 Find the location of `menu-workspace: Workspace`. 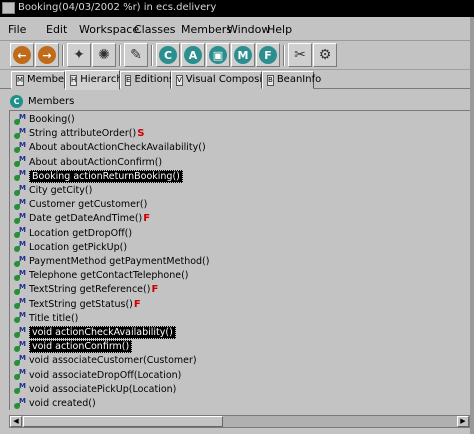

menu-workspace: Workspace is located at coordinates (109, 29).